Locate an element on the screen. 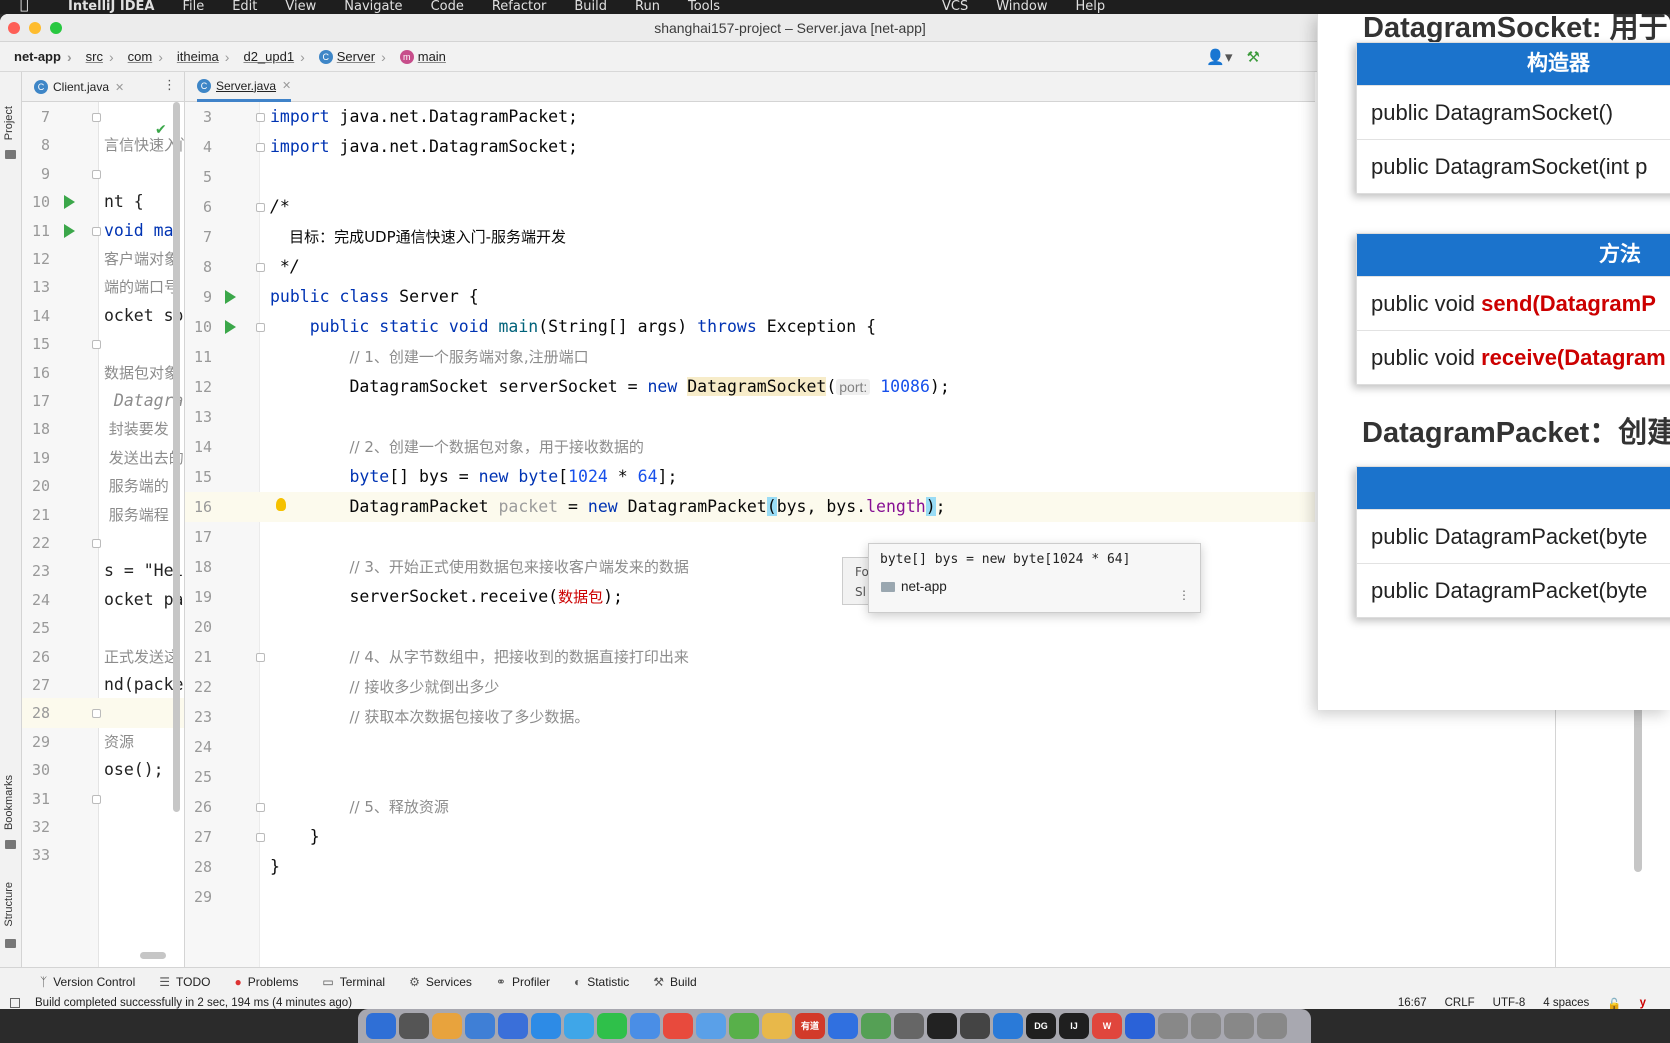 The width and height of the screenshot is (1670, 1043). user-icon: 👤▾ is located at coordinates (1219, 57).